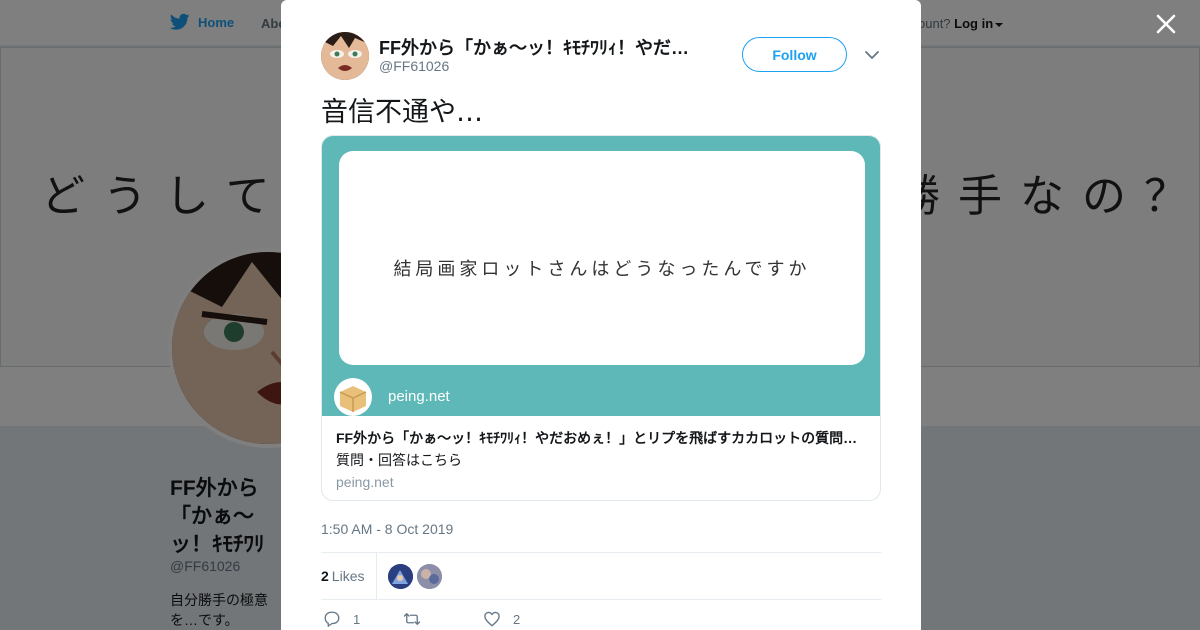 This screenshot has width=1200, height=630. What do you see at coordinates (357, 619) in the screenshot?
I see `reply-count: 1` at bounding box center [357, 619].